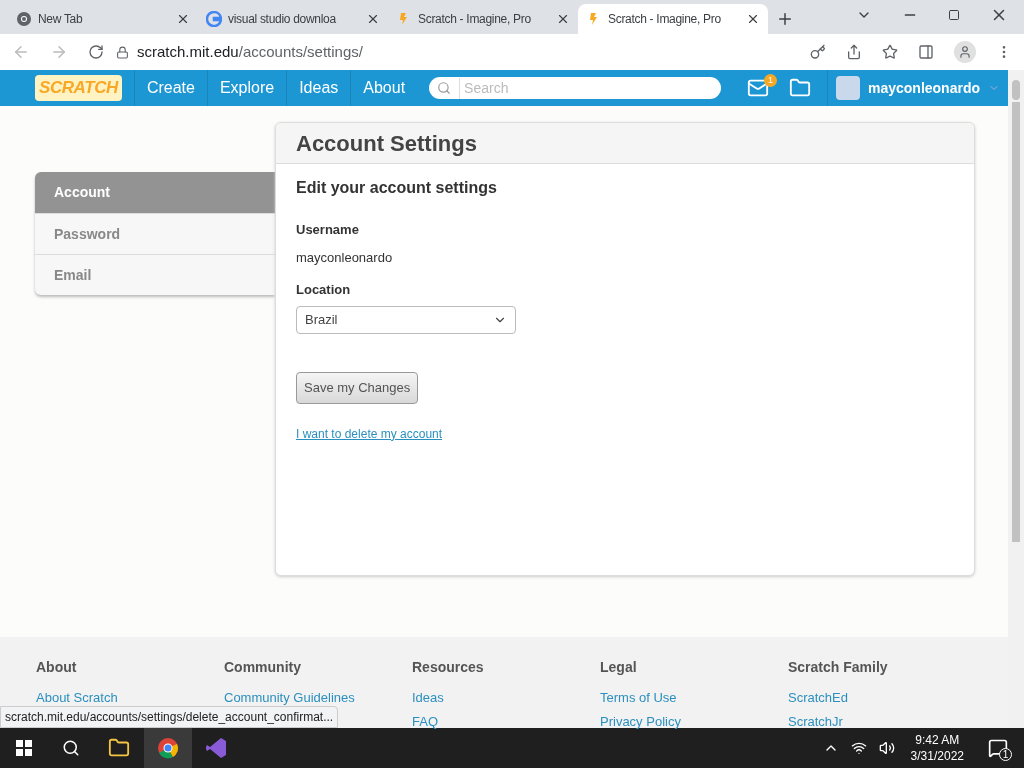 This screenshot has width=1024, height=768. Describe the element at coordinates (263, 667) in the screenshot. I see `footer-heading: Community` at that location.